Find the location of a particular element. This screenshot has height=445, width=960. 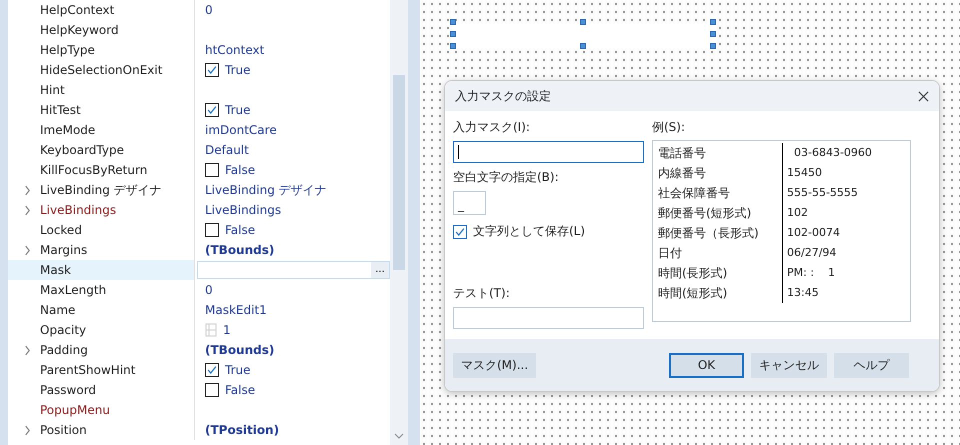

property-row: LiveBindings LiveBindings is located at coordinates (199, 210).